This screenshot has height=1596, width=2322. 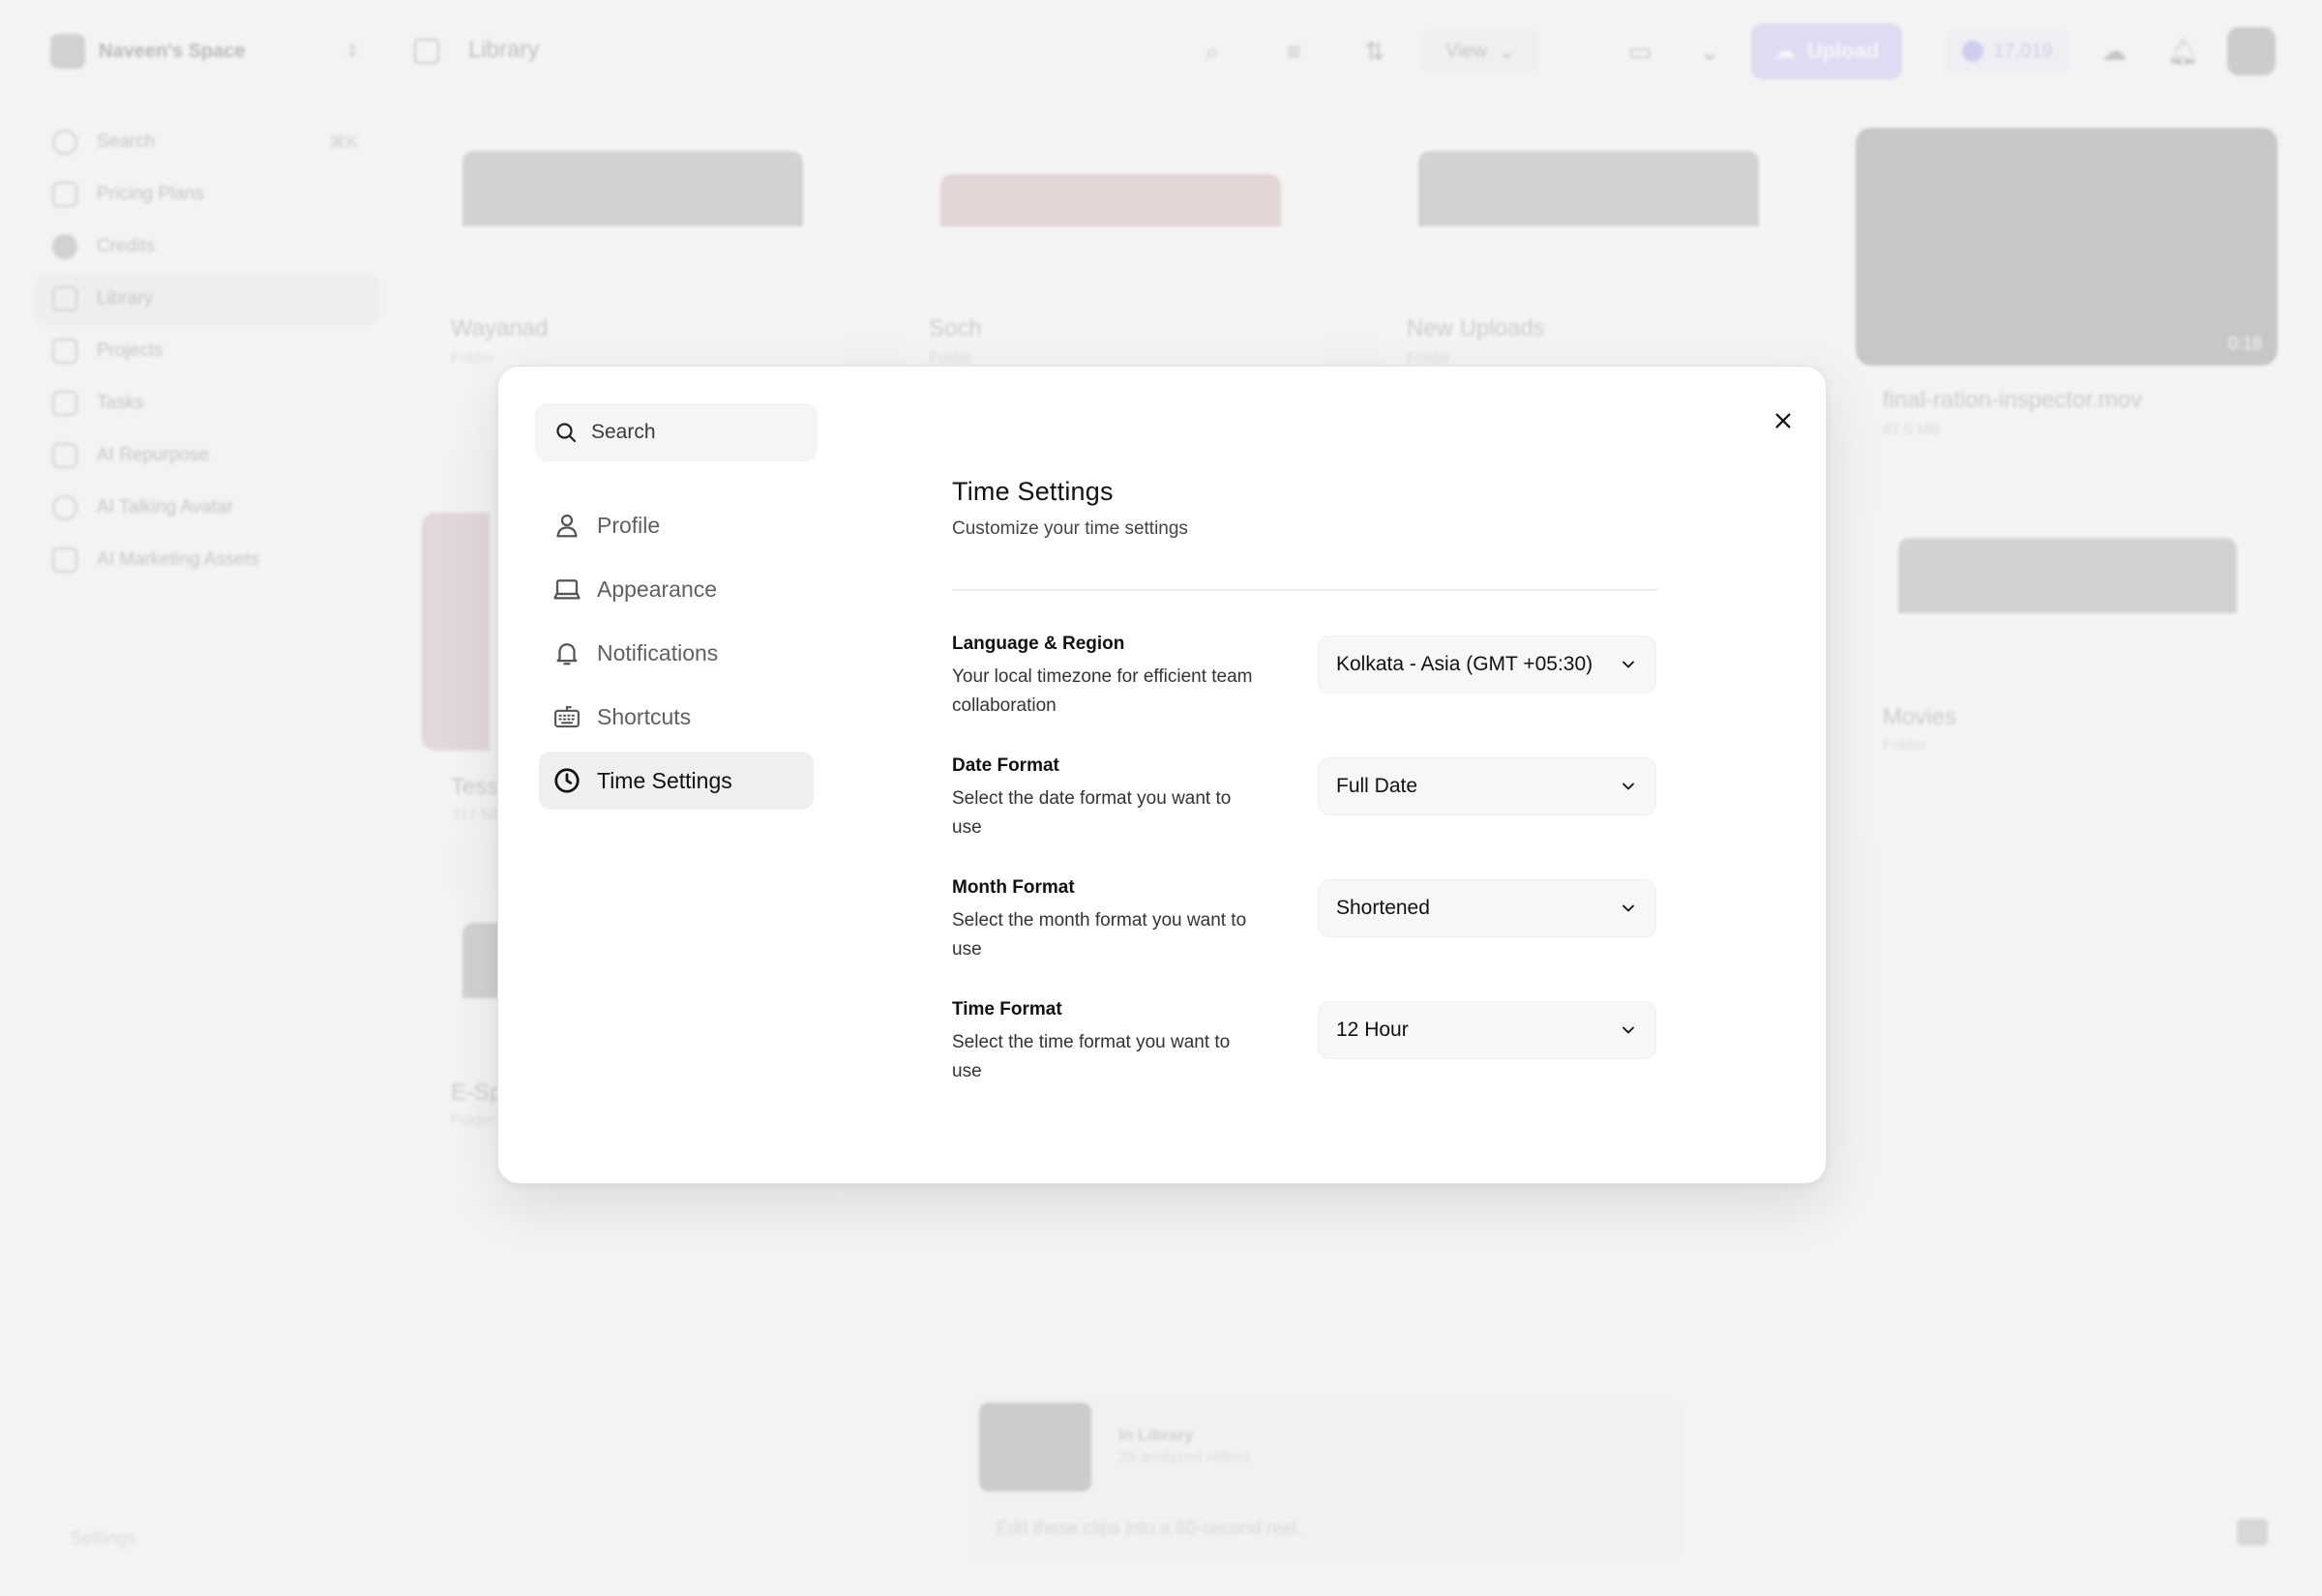 I want to click on select-value: Kolkata - Asia (GMT +05:30), so click(x=1464, y=664).